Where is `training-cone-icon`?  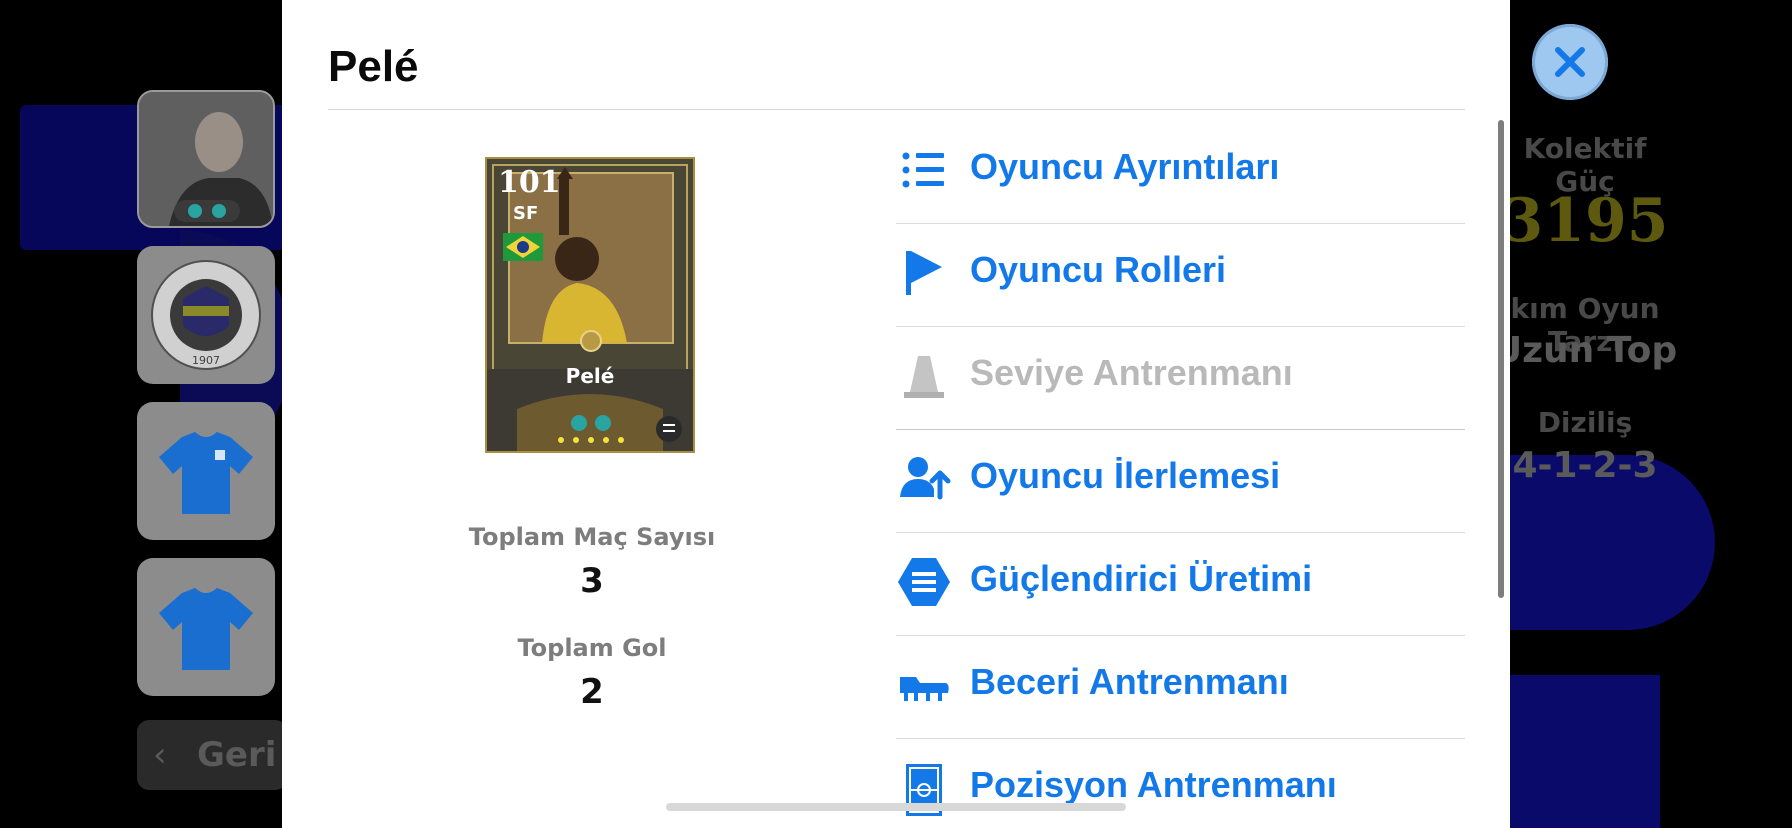
training-cone-icon is located at coordinates (924, 377).